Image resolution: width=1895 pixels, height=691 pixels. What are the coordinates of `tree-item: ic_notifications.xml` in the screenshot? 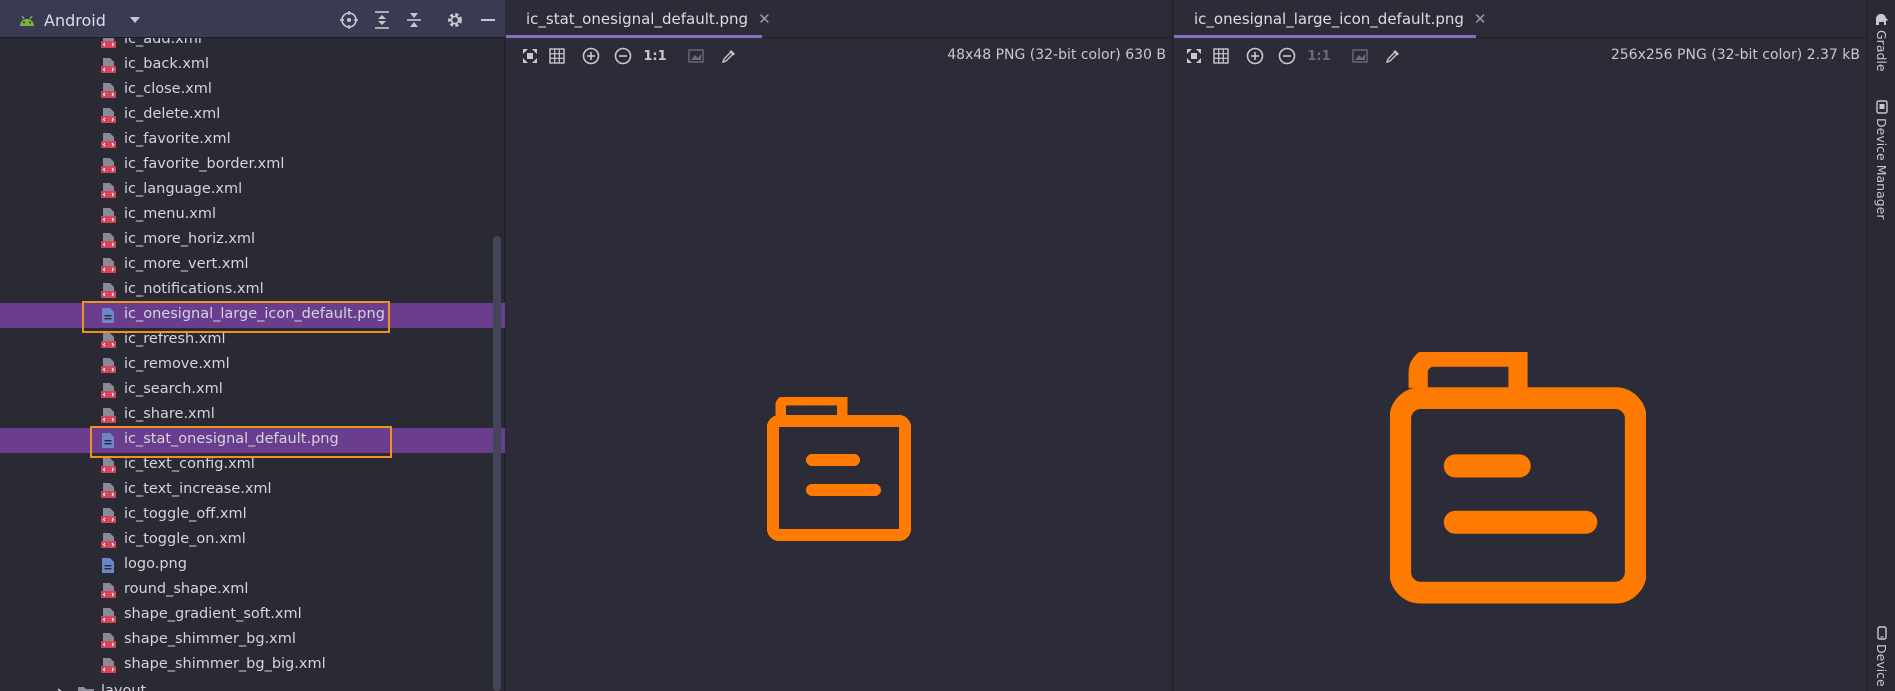 It's located at (252, 290).